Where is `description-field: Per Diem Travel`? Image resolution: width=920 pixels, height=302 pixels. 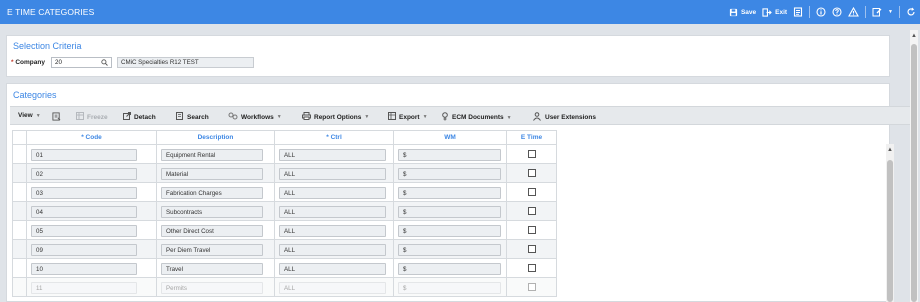
description-field: Per Diem Travel is located at coordinates (212, 250).